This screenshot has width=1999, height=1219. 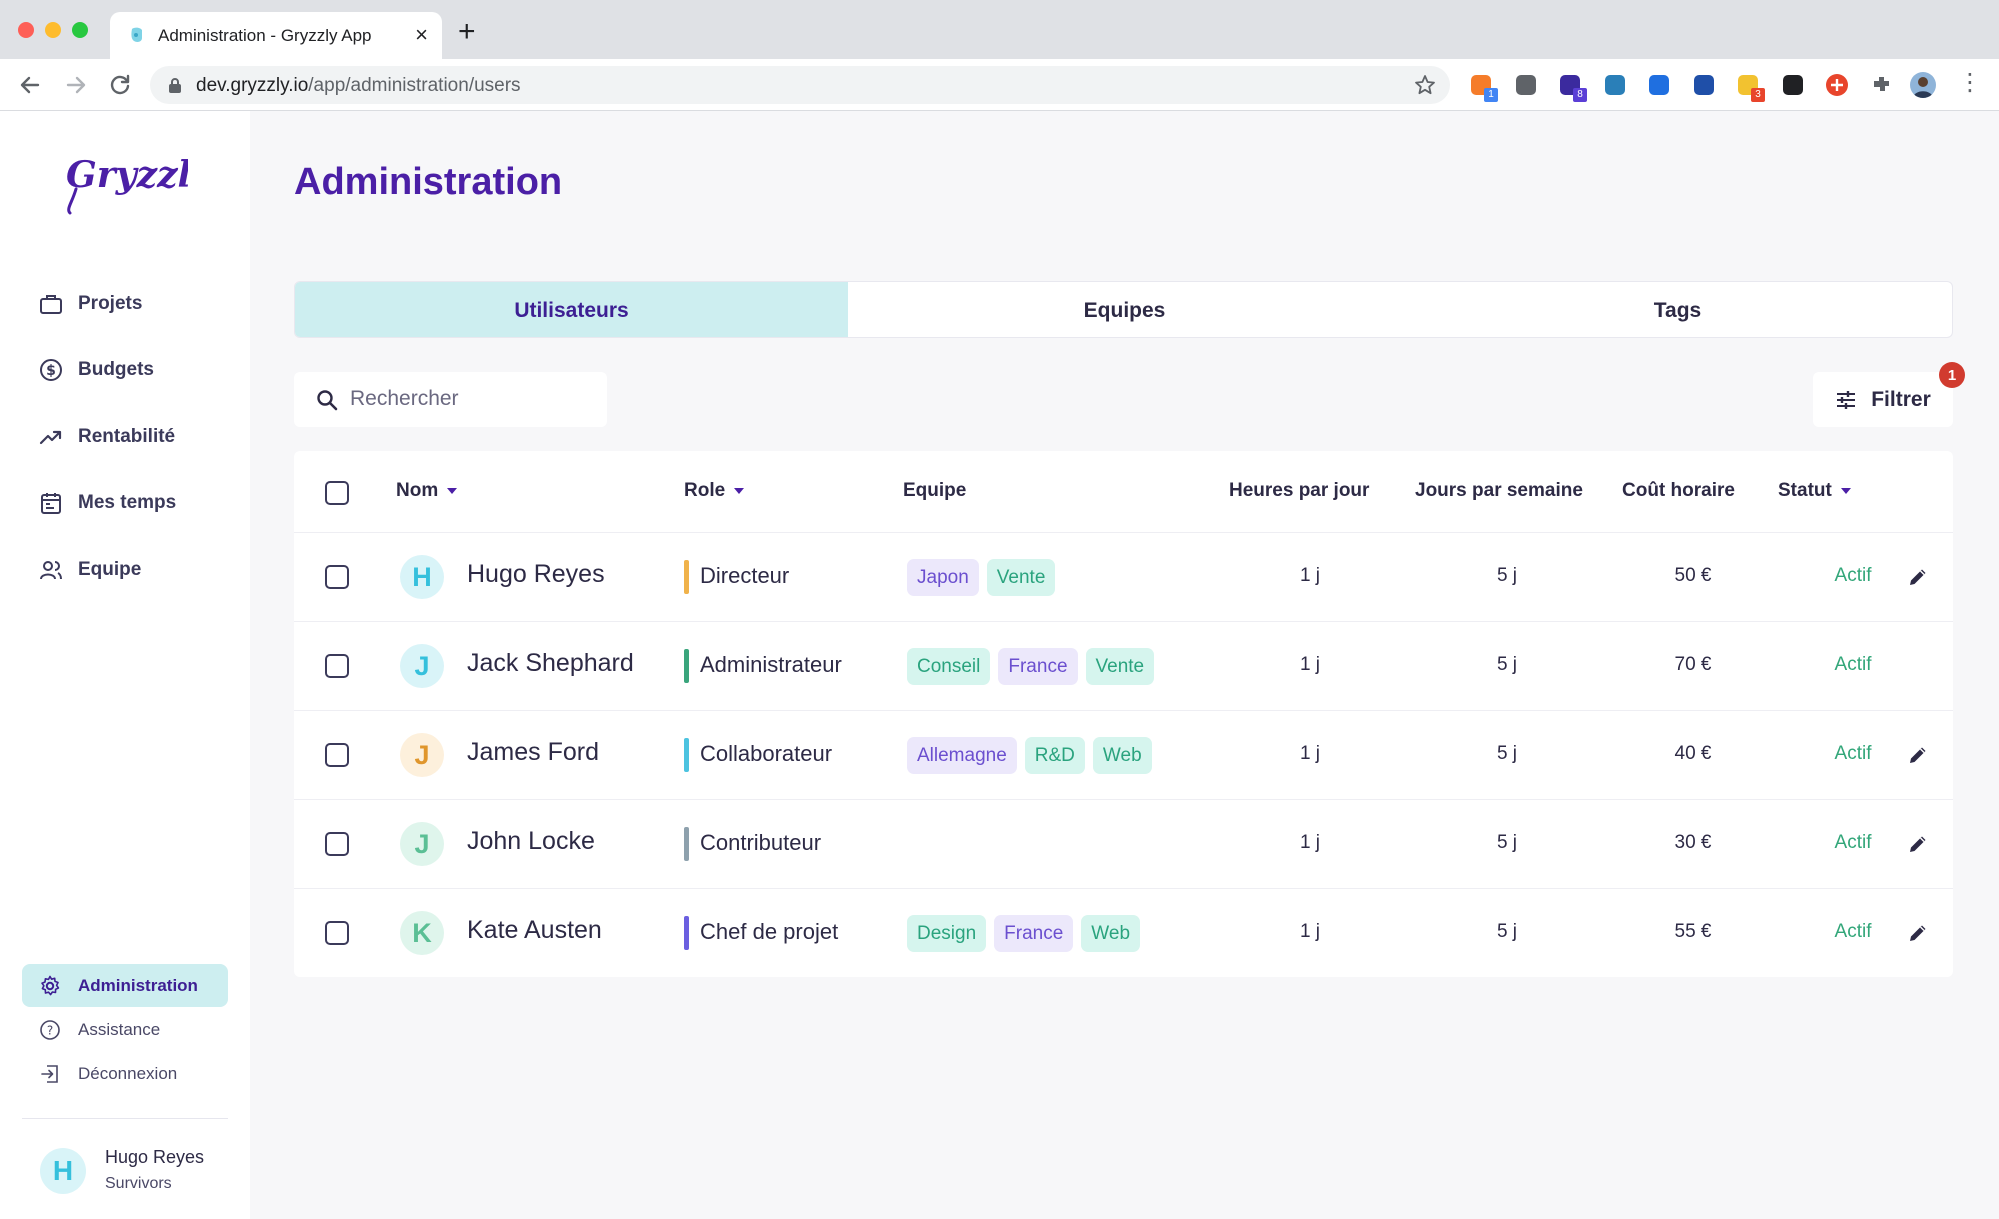 I want to click on address-bar: dev.gryzzly.io/app/administration/users, so click(x=800, y=85).